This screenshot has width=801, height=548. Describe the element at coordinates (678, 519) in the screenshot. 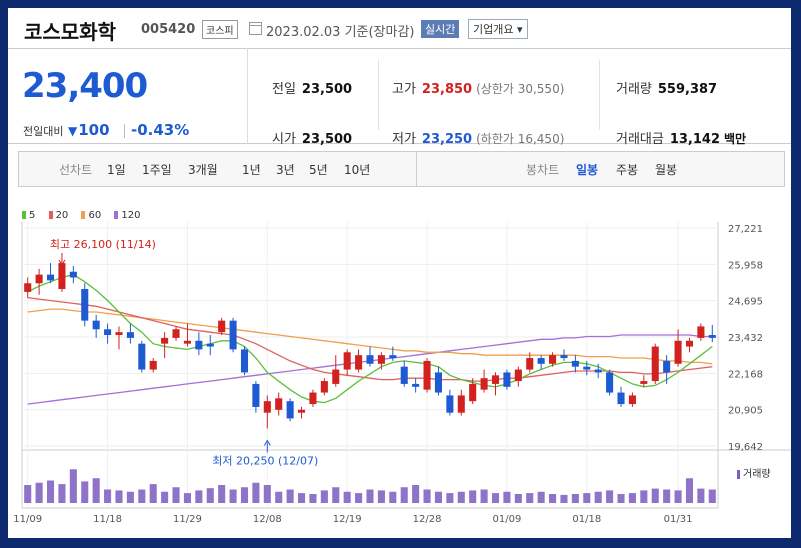

I see `x-tick-label: 01/31` at that location.